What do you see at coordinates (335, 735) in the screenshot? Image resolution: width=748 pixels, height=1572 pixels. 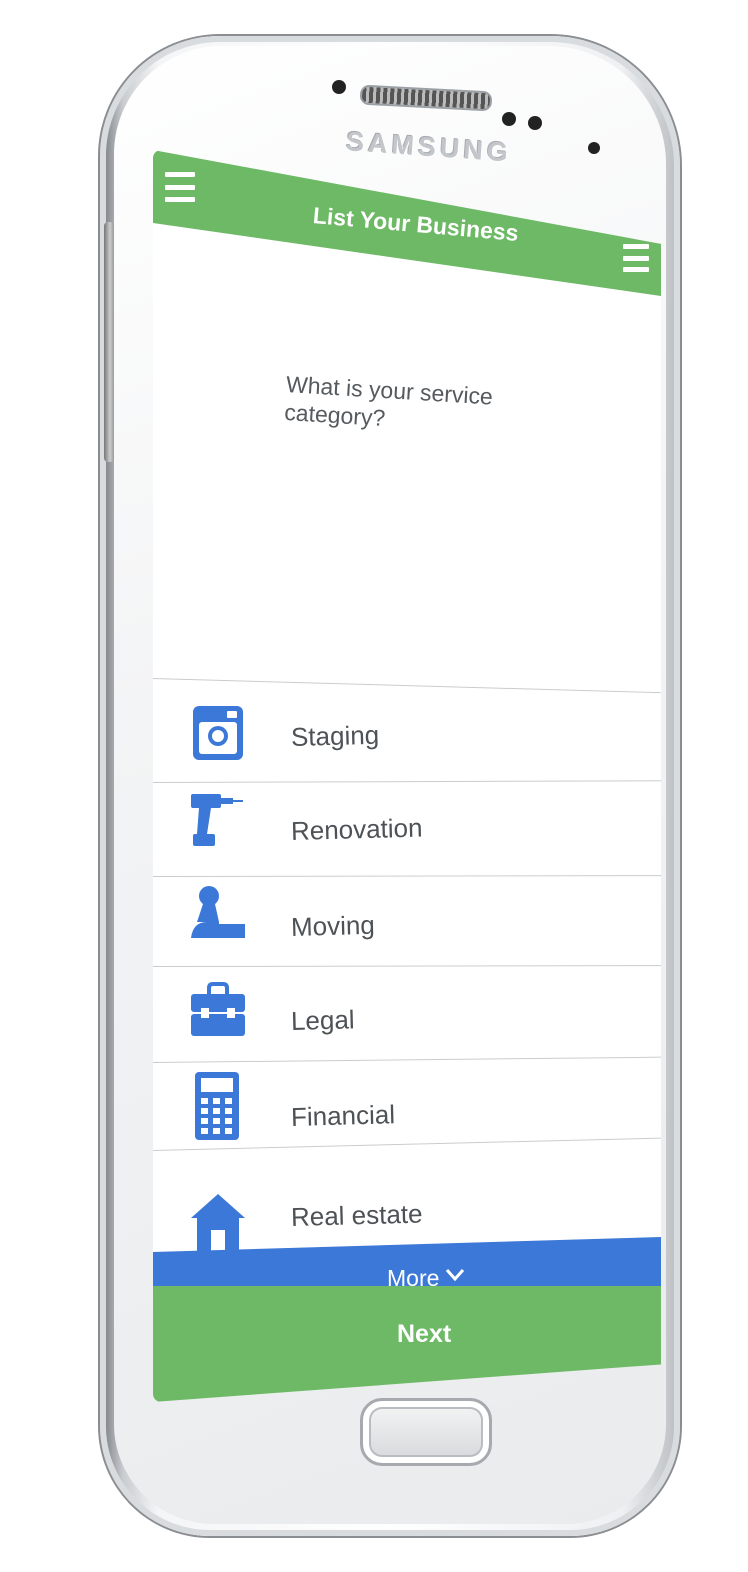 I see `category-label: Staging` at bounding box center [335, 735].